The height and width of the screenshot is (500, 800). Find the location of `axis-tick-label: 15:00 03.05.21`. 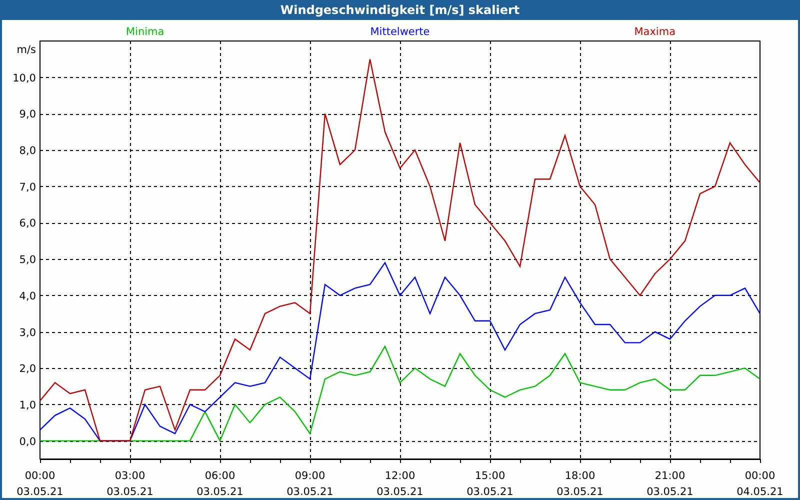

axis-tick-label: 15:00 03.05.21 is located at coordinates (490, 484).